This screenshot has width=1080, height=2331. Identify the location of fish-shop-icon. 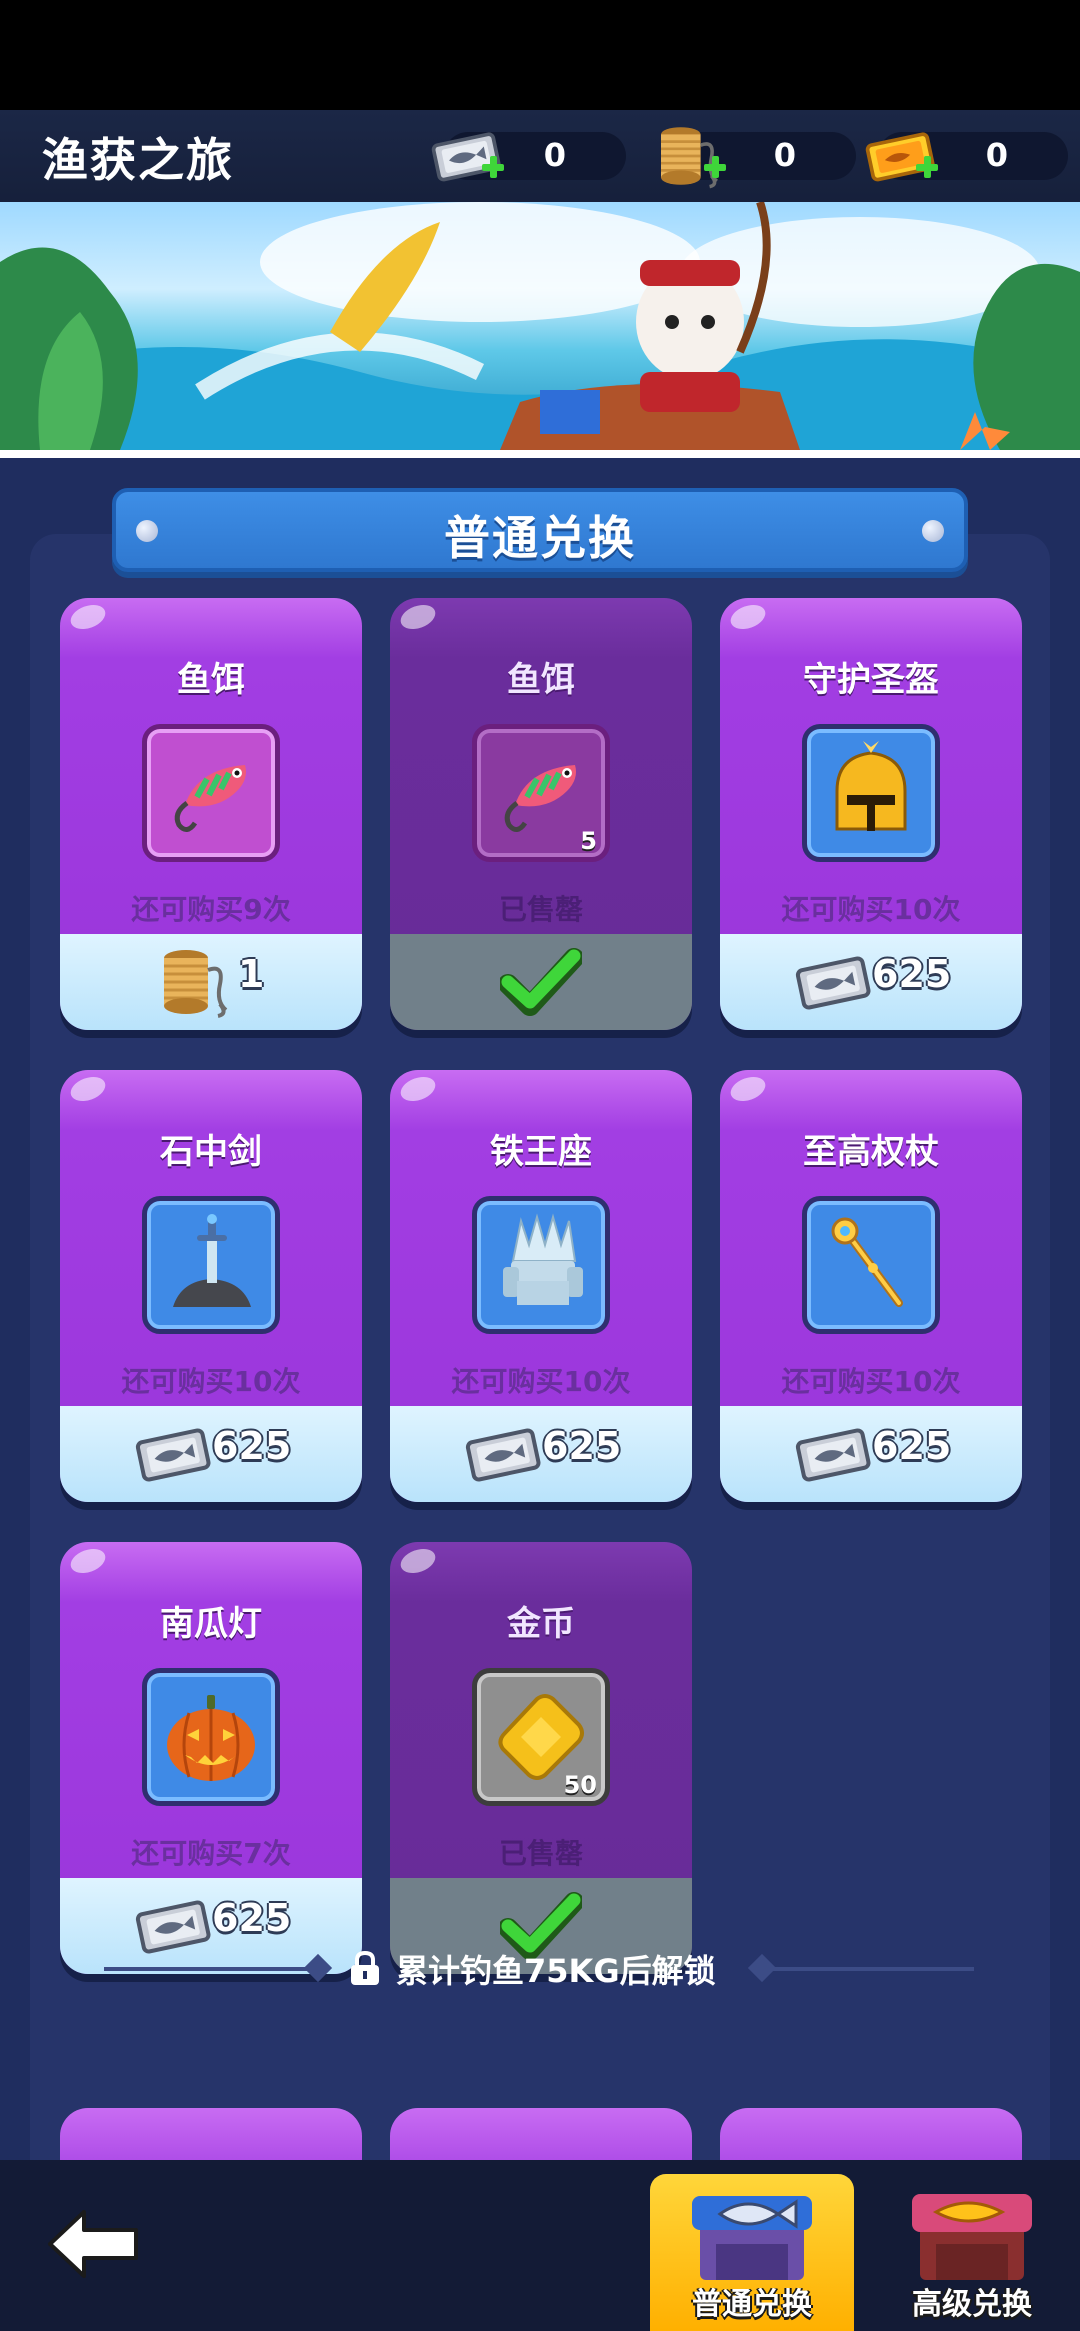
(752, 2238).